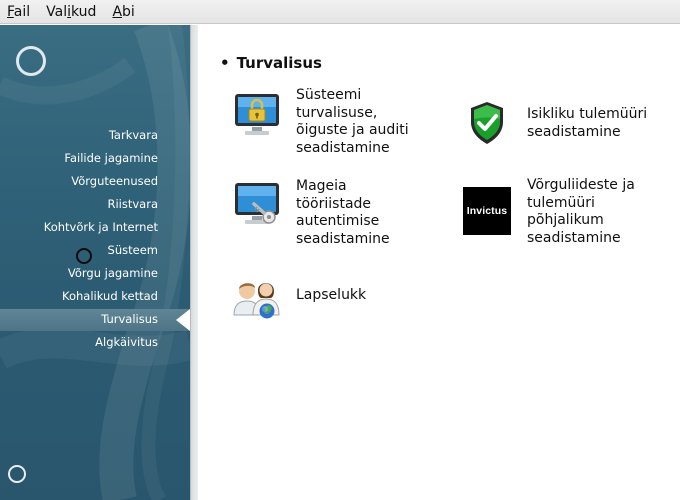 The image size is (680, 500). What do you see at coordinates (123, 12) in the screenshot?
I see `menu-help: Abi` at bounding box center [123, 12].